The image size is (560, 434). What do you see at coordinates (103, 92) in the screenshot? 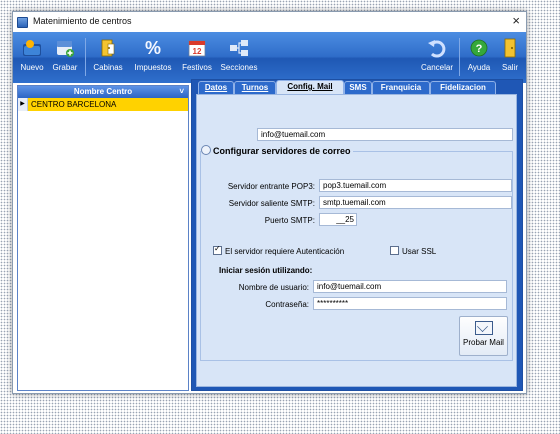
I see `centers-column-header: Nombre Centro ˅` at bounding box center [103, 92].